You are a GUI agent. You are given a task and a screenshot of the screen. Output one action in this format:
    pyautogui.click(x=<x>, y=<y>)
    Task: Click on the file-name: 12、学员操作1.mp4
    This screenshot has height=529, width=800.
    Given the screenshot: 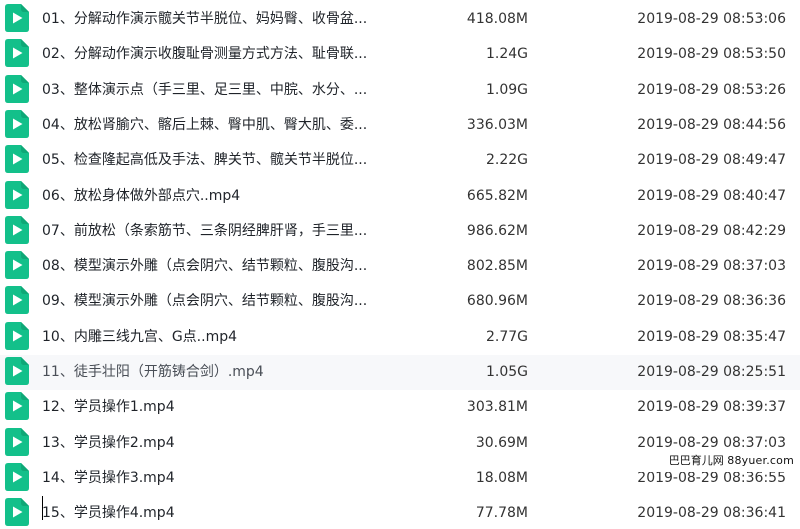 What is the action you would take?
    pyautogui.click(x=227, y=407)
    